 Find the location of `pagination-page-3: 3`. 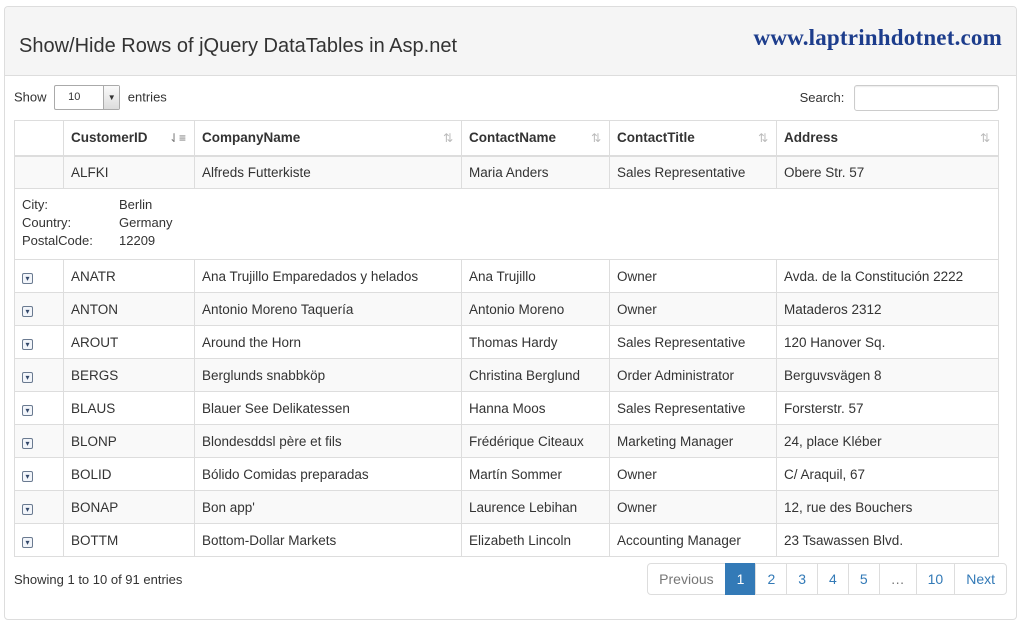

pagination-page-3: 3 is located at coordinates (802, 579).